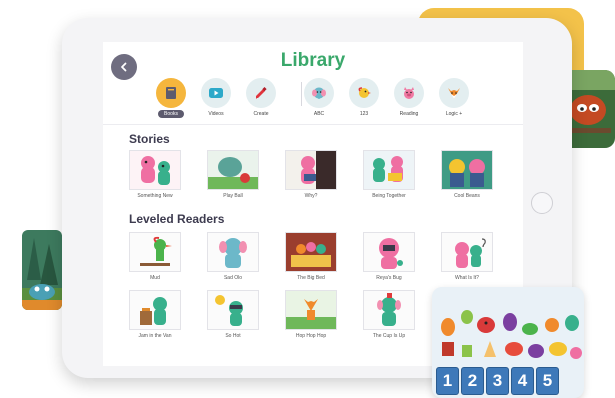  I want to click on tab-abc: ABC, so click(319, 98).